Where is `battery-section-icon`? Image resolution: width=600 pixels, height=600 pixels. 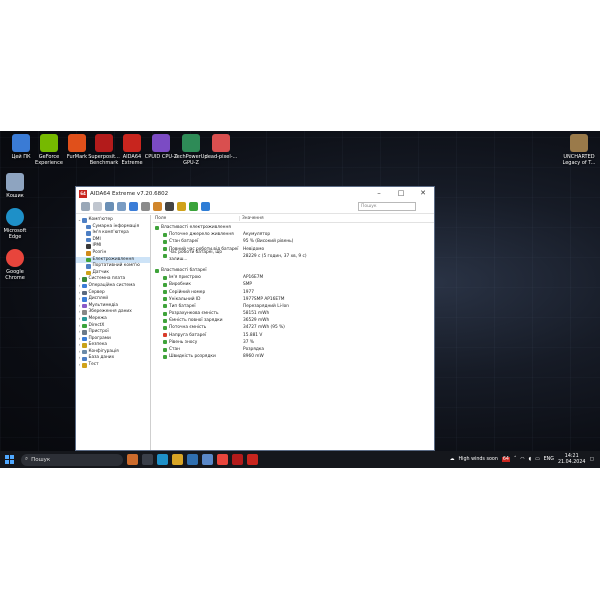 battery-section-icon is located at coordinates (157, 270).